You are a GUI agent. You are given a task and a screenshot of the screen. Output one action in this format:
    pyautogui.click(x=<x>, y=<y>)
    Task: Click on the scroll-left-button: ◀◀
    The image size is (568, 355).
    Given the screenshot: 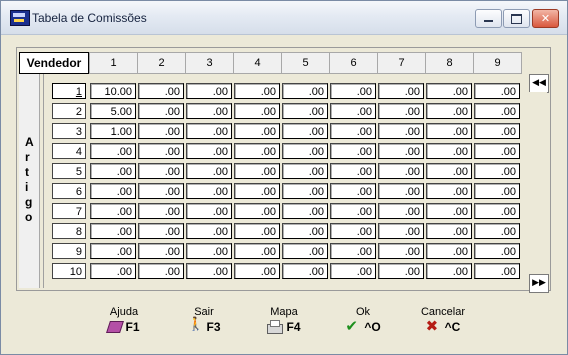 What is the action you would take?
    pyautogui.click(x=539, y=83)
    